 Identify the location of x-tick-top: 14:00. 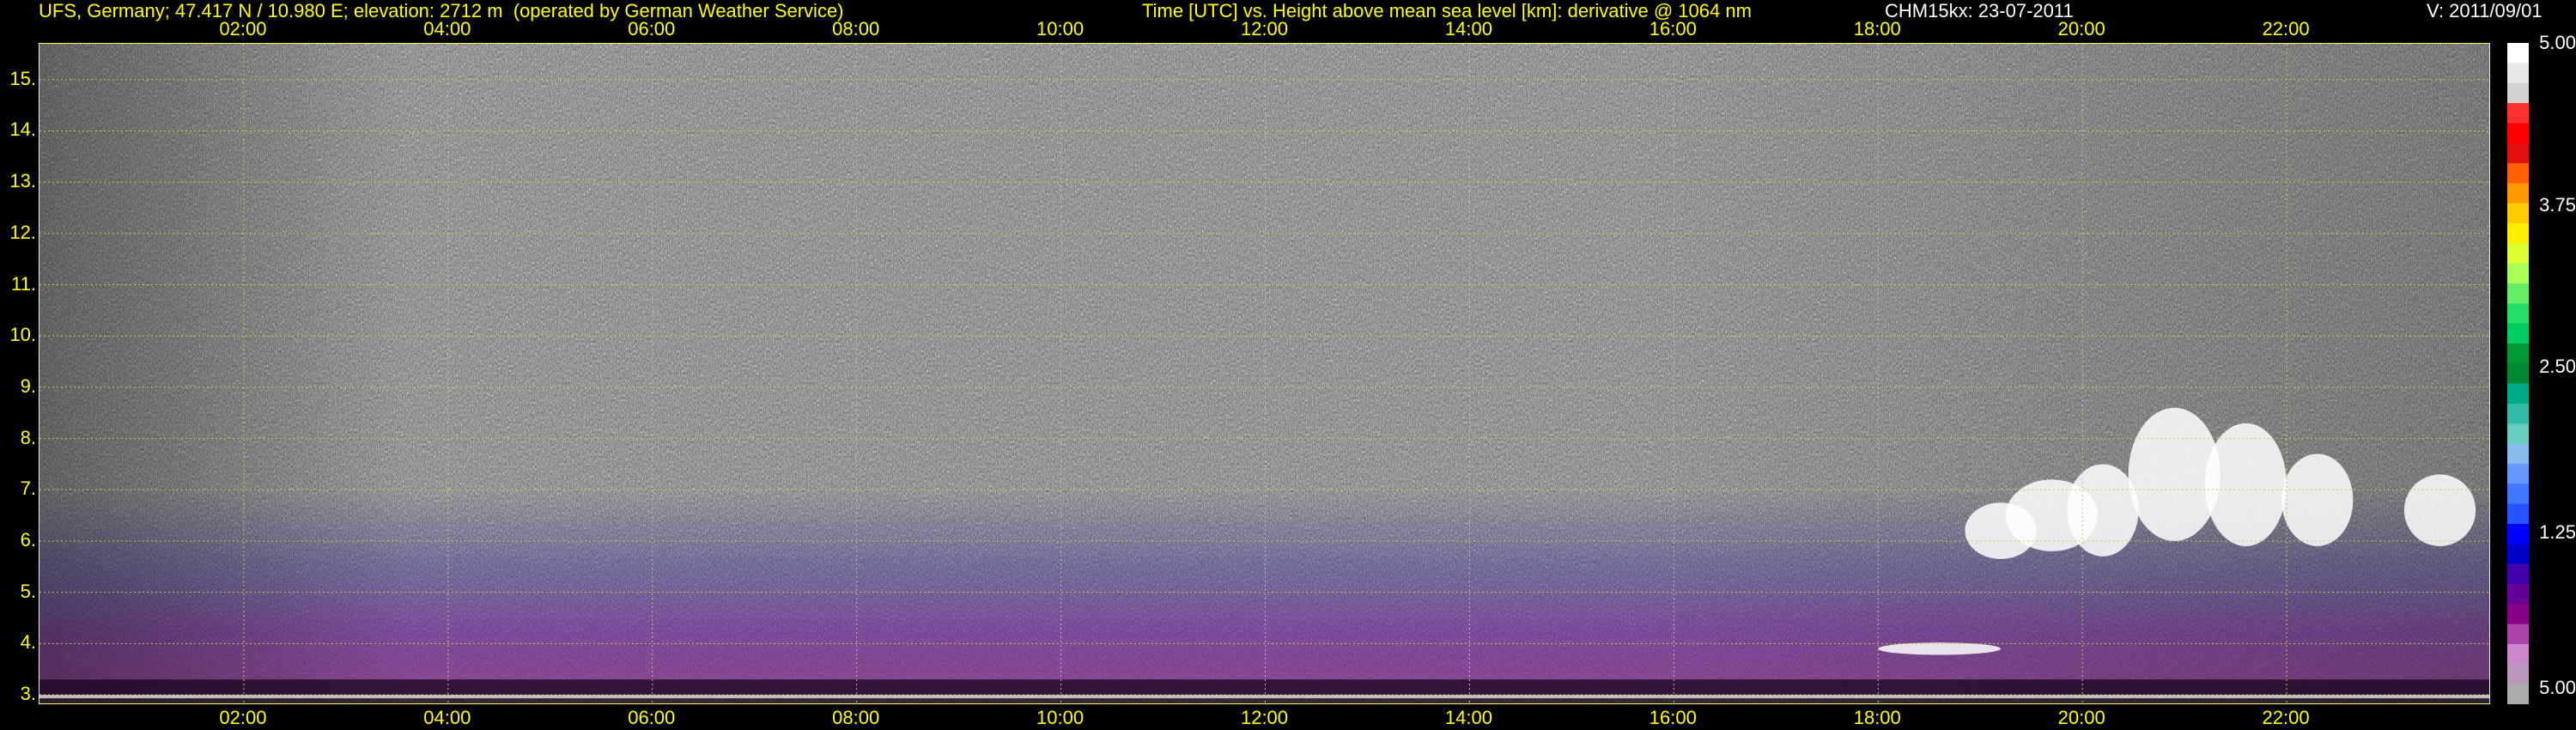
(1468, 29).